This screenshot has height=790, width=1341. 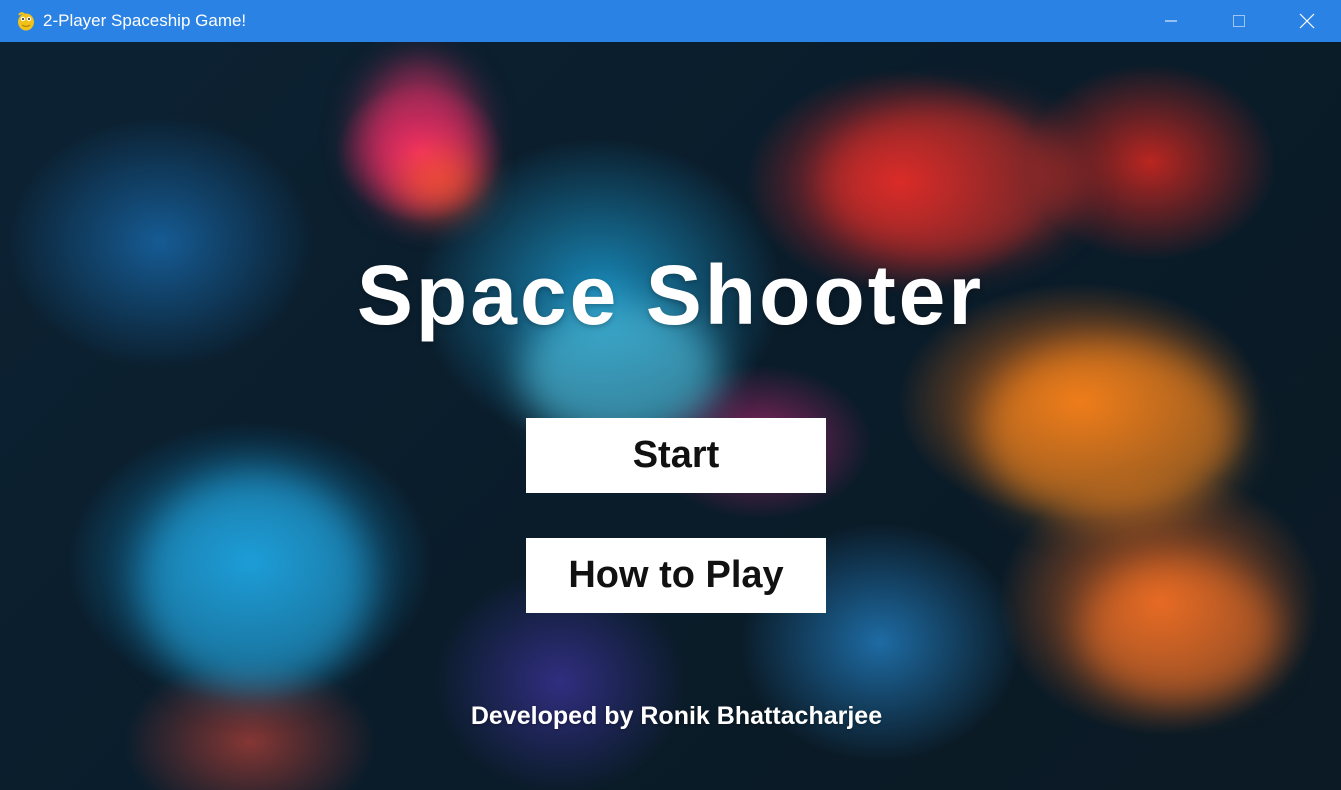 What do you see at coordinates (145, 20) in the screenshot?
I see `window-title: 2-Player Spaceship Game!` at bounding box center [145, 20].